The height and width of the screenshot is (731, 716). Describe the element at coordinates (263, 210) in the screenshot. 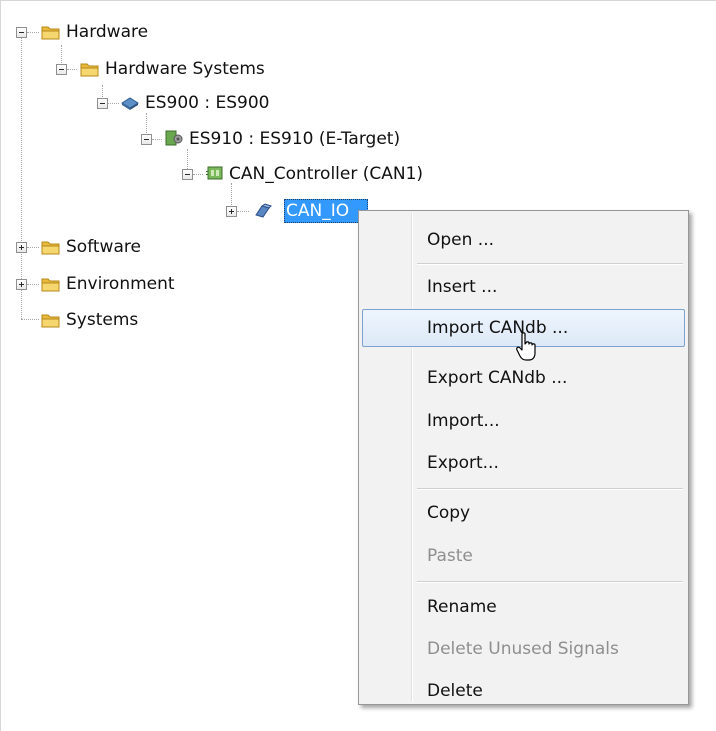

I see `can-io-icon` at that location.